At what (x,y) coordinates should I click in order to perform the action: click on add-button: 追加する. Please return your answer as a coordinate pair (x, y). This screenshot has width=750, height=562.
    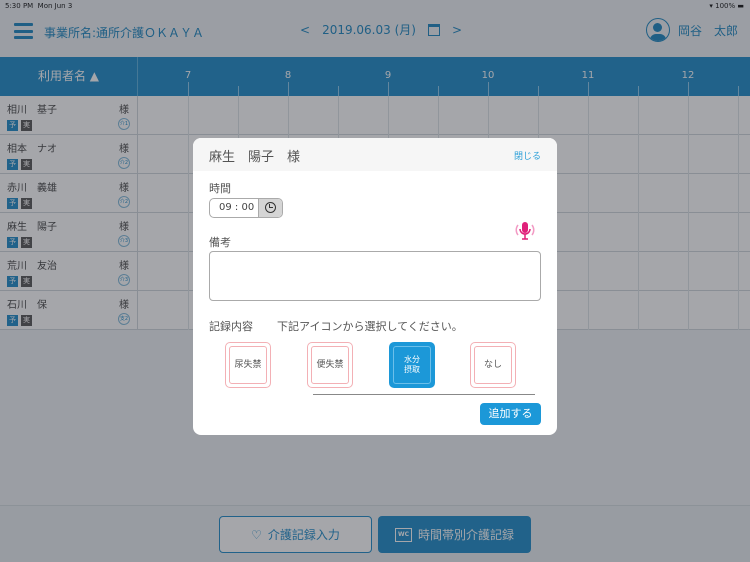
    Looking at the image, I should click on (510, 414).